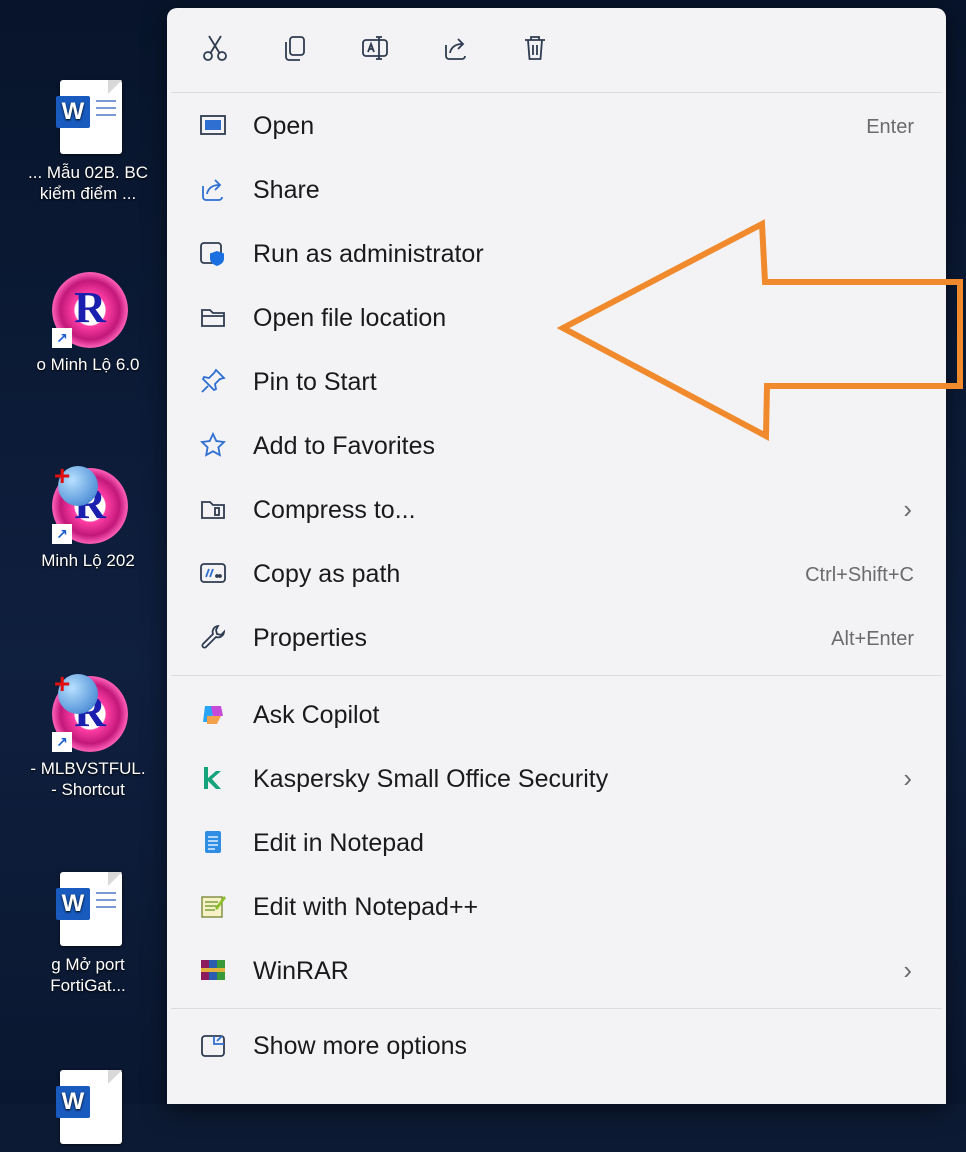 The image size is (966, 1152). What do you see at coordinates (556, 125) in the screenshot?
I see `menu-item-open: Open Enter` at bounding box center [556, 125].